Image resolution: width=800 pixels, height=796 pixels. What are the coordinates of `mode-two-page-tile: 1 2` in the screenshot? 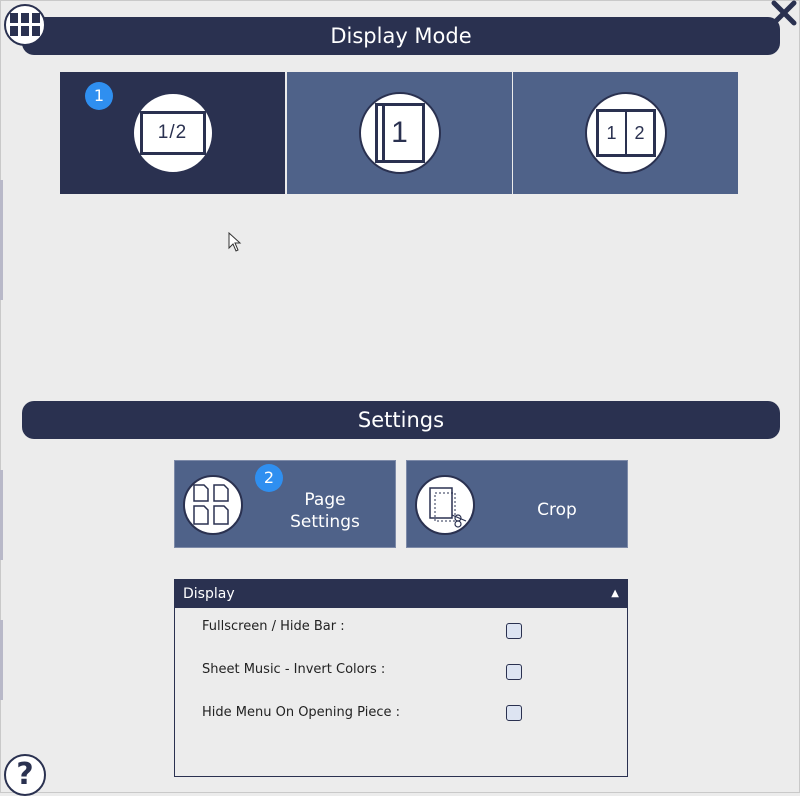 It's located at (625, 133).